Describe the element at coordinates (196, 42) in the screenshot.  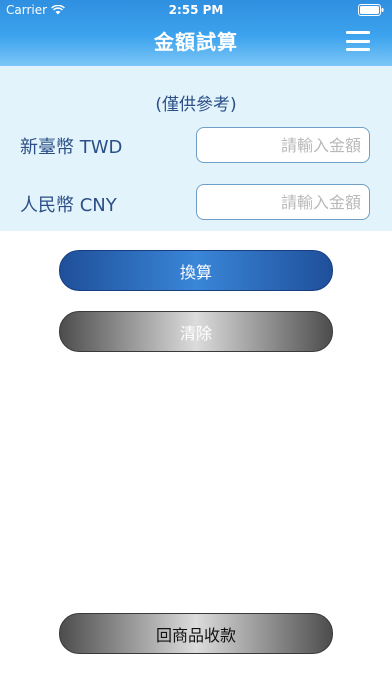
I see `page-title: 金額試算` at that location.